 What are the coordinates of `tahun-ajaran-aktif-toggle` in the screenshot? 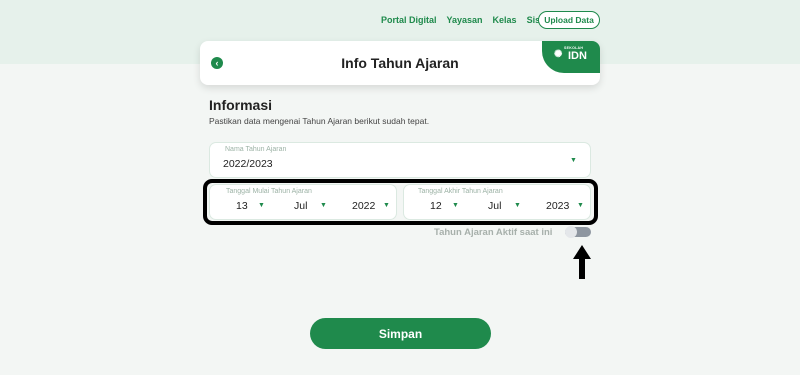 It's located at (578, 232).